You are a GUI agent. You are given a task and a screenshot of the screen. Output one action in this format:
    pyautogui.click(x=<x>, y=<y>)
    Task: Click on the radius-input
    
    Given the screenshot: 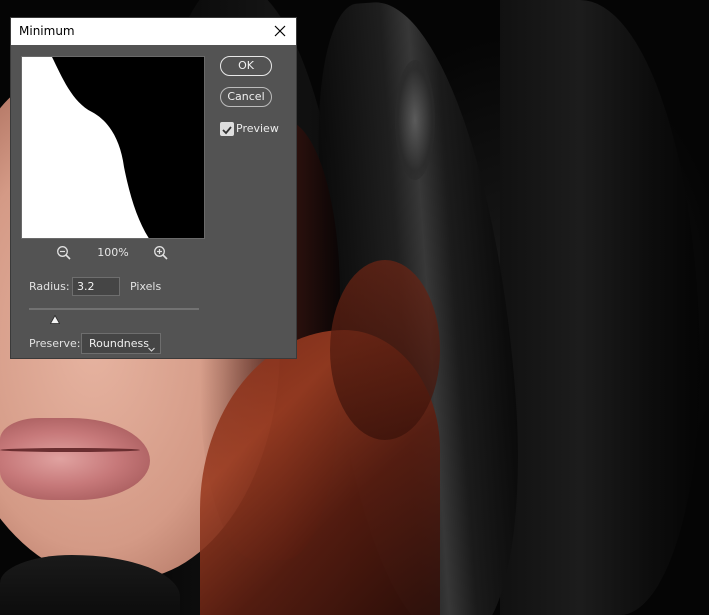 What is the action you would take?
    pyautogui.click(x=96, y=286)
    